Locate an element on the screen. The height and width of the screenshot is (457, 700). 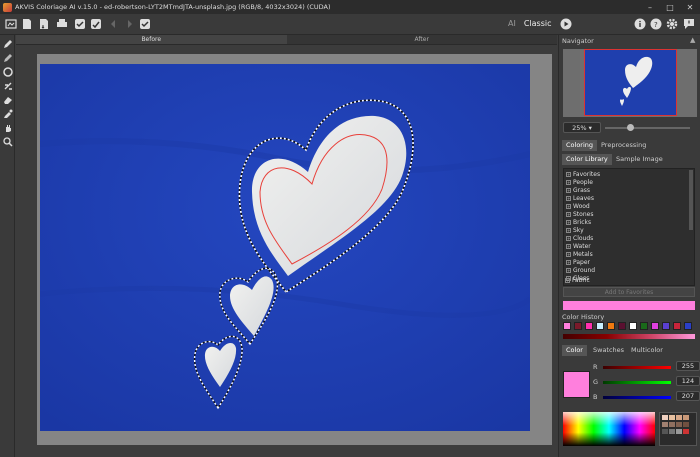
open-image-icon is located at coordinates (11, 24).